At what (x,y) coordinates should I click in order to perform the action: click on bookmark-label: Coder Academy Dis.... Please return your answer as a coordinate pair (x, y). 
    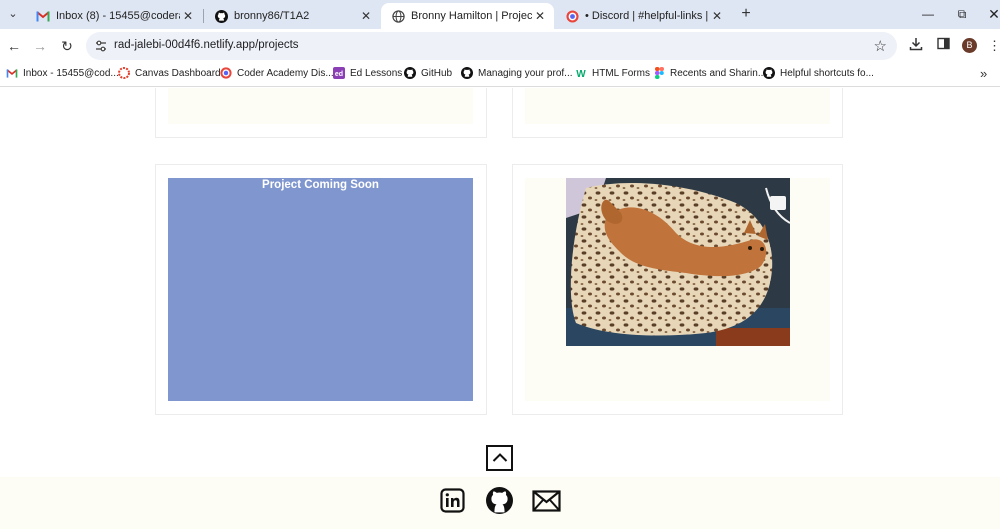
    Looking at the image, I should click on (285, 73).